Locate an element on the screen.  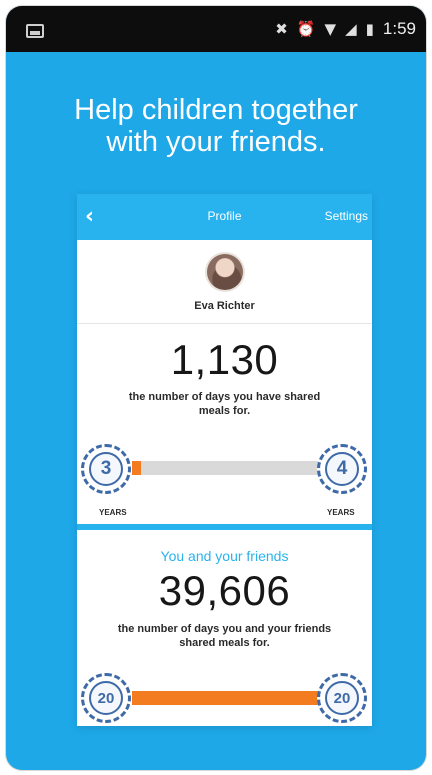
wifi-icon: ▼ is located at coordinates (330, 29).